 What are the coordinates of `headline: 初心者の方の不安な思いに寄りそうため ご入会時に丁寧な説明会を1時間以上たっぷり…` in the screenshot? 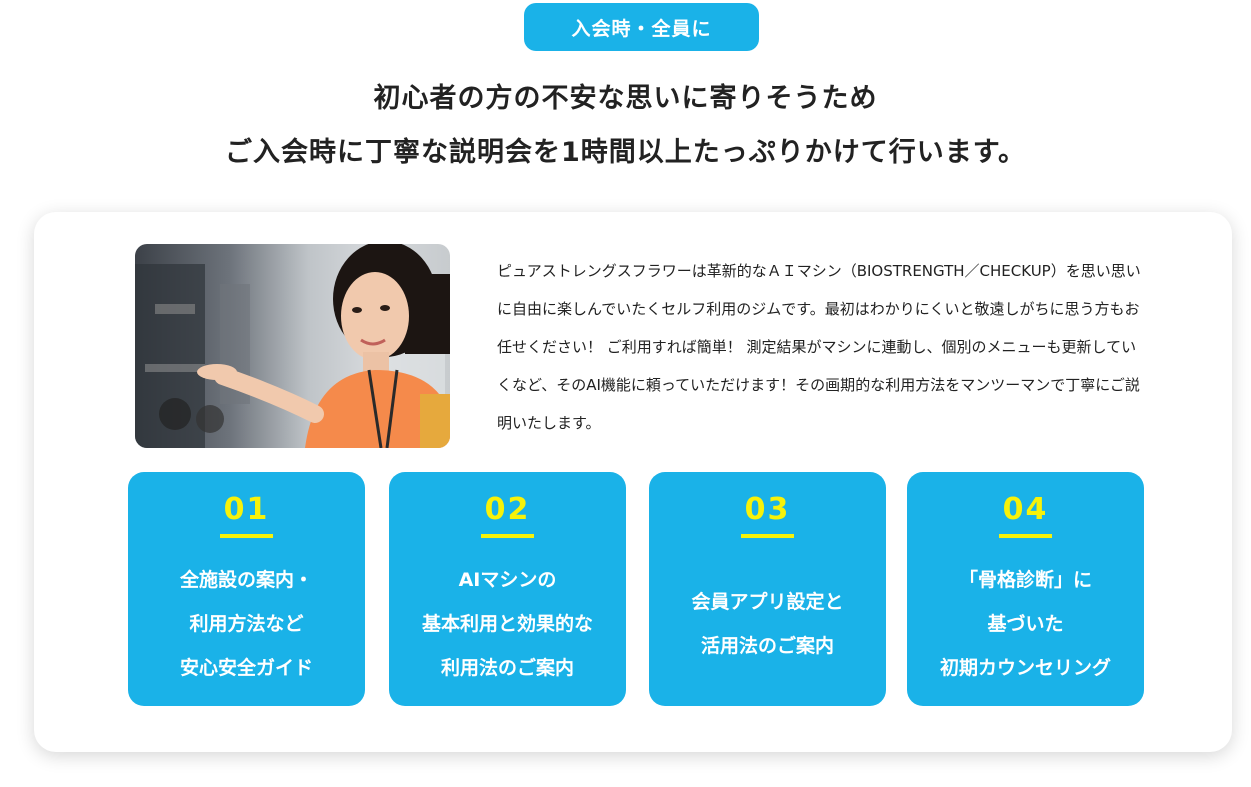 It's located at (625, 126).